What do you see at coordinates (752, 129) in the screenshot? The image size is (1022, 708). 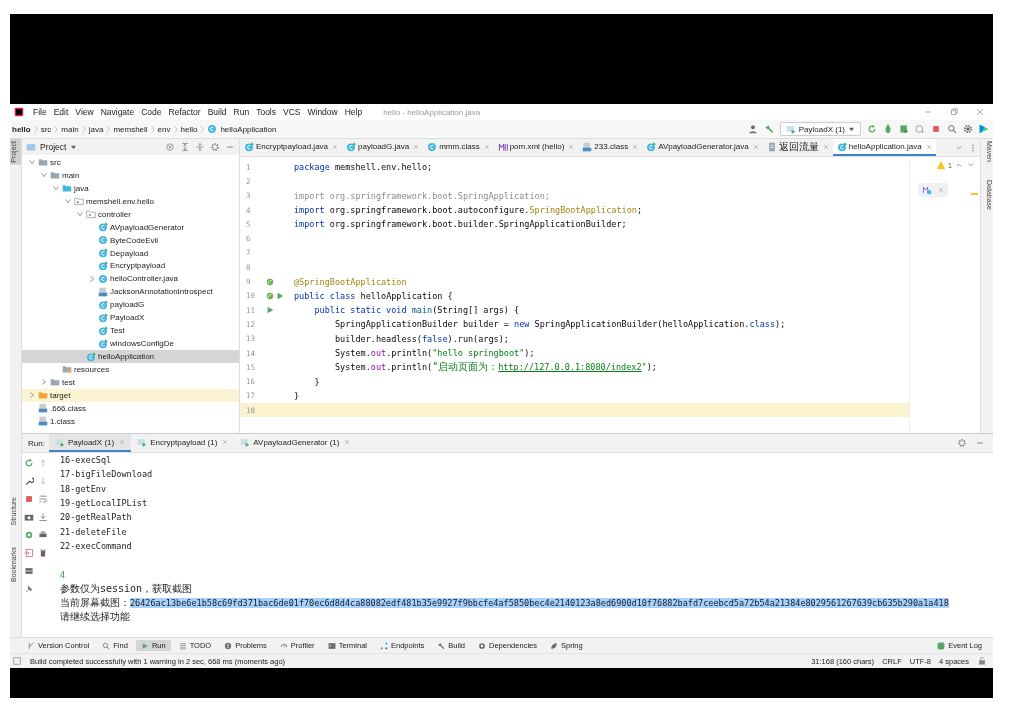 I see `user-icon` at bounding box center [752, 129].